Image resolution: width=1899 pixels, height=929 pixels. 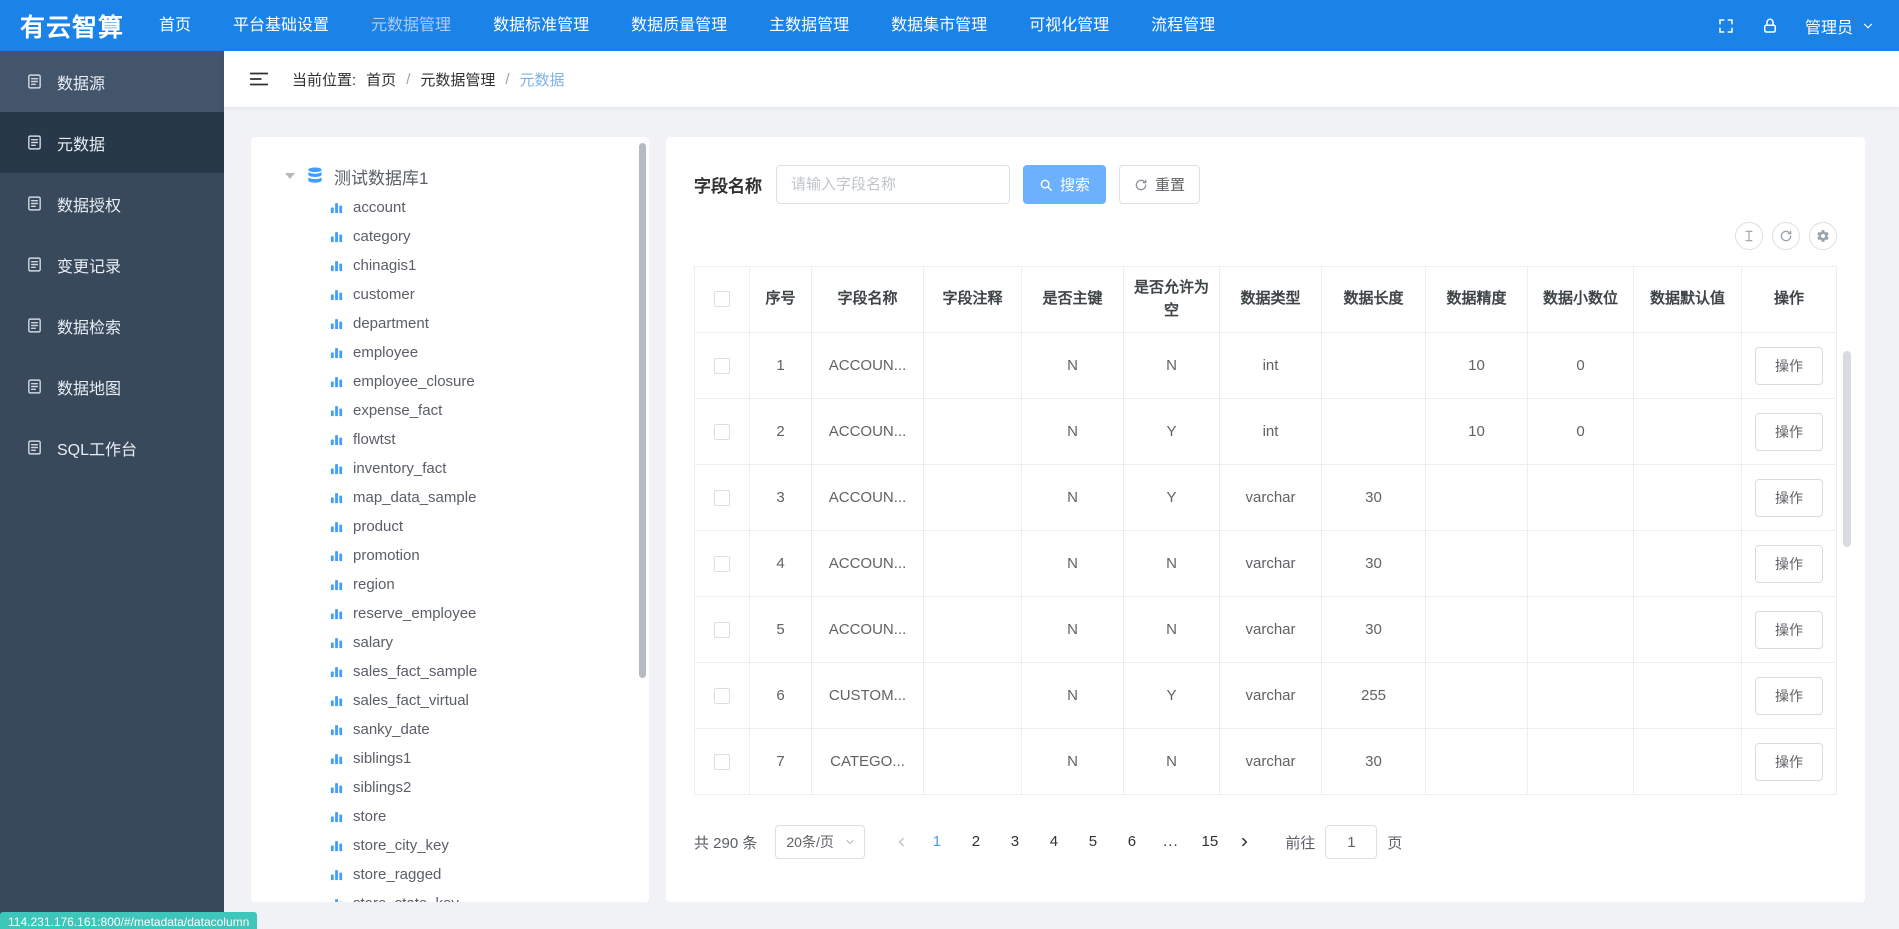 What do you see at coordinates (462, 758) in the screenshot?
I see `tree-table-item: siblings1` at bounding box center [462, 758].